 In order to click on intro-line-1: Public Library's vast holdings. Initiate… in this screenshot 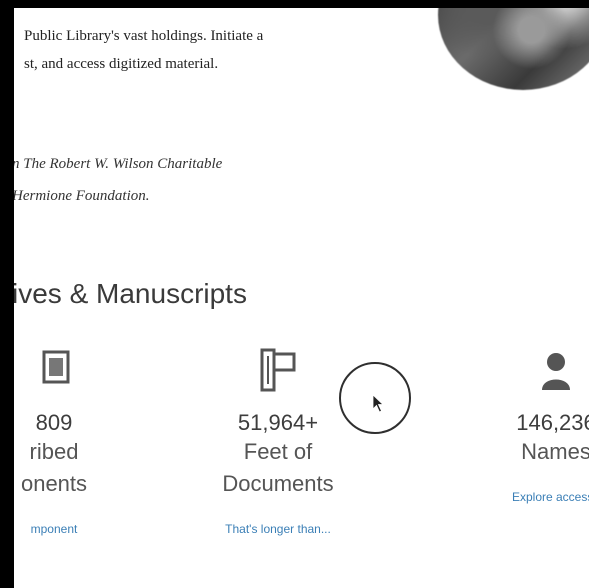, I will do `click(144, 36)`.